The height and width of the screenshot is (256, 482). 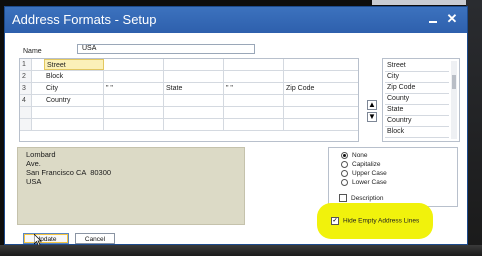 What do you see at coordinates (41, 154) in the screenshot?
I see `preview-line: Lombard` at bounding box center [41, 154].